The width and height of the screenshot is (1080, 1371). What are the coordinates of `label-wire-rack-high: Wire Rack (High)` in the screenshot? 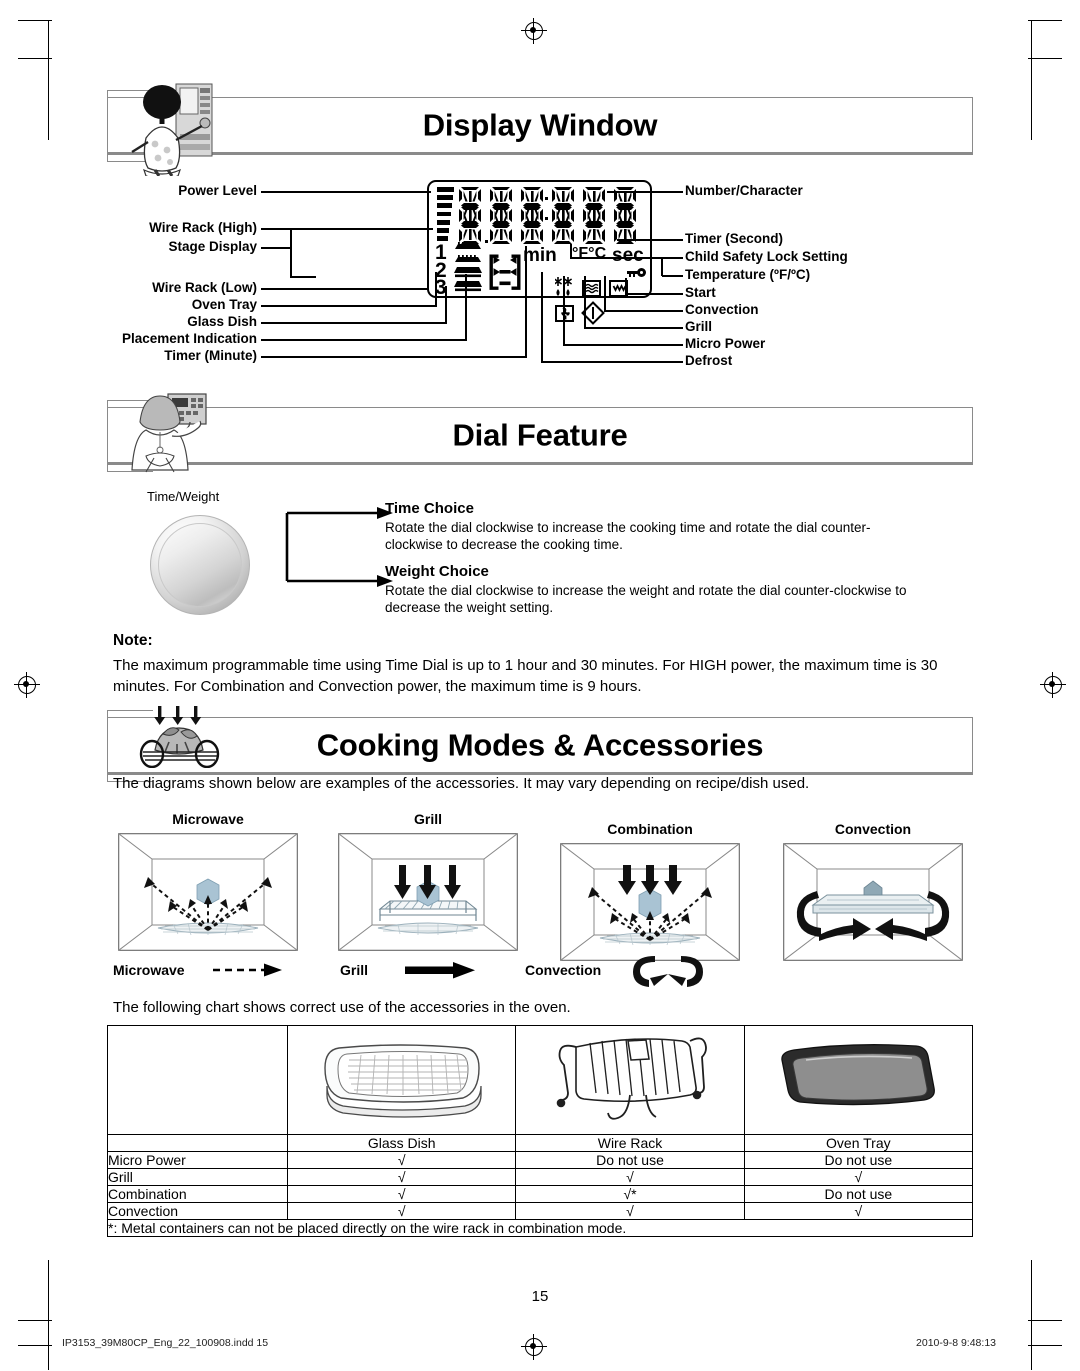 It's located at (203, 227).